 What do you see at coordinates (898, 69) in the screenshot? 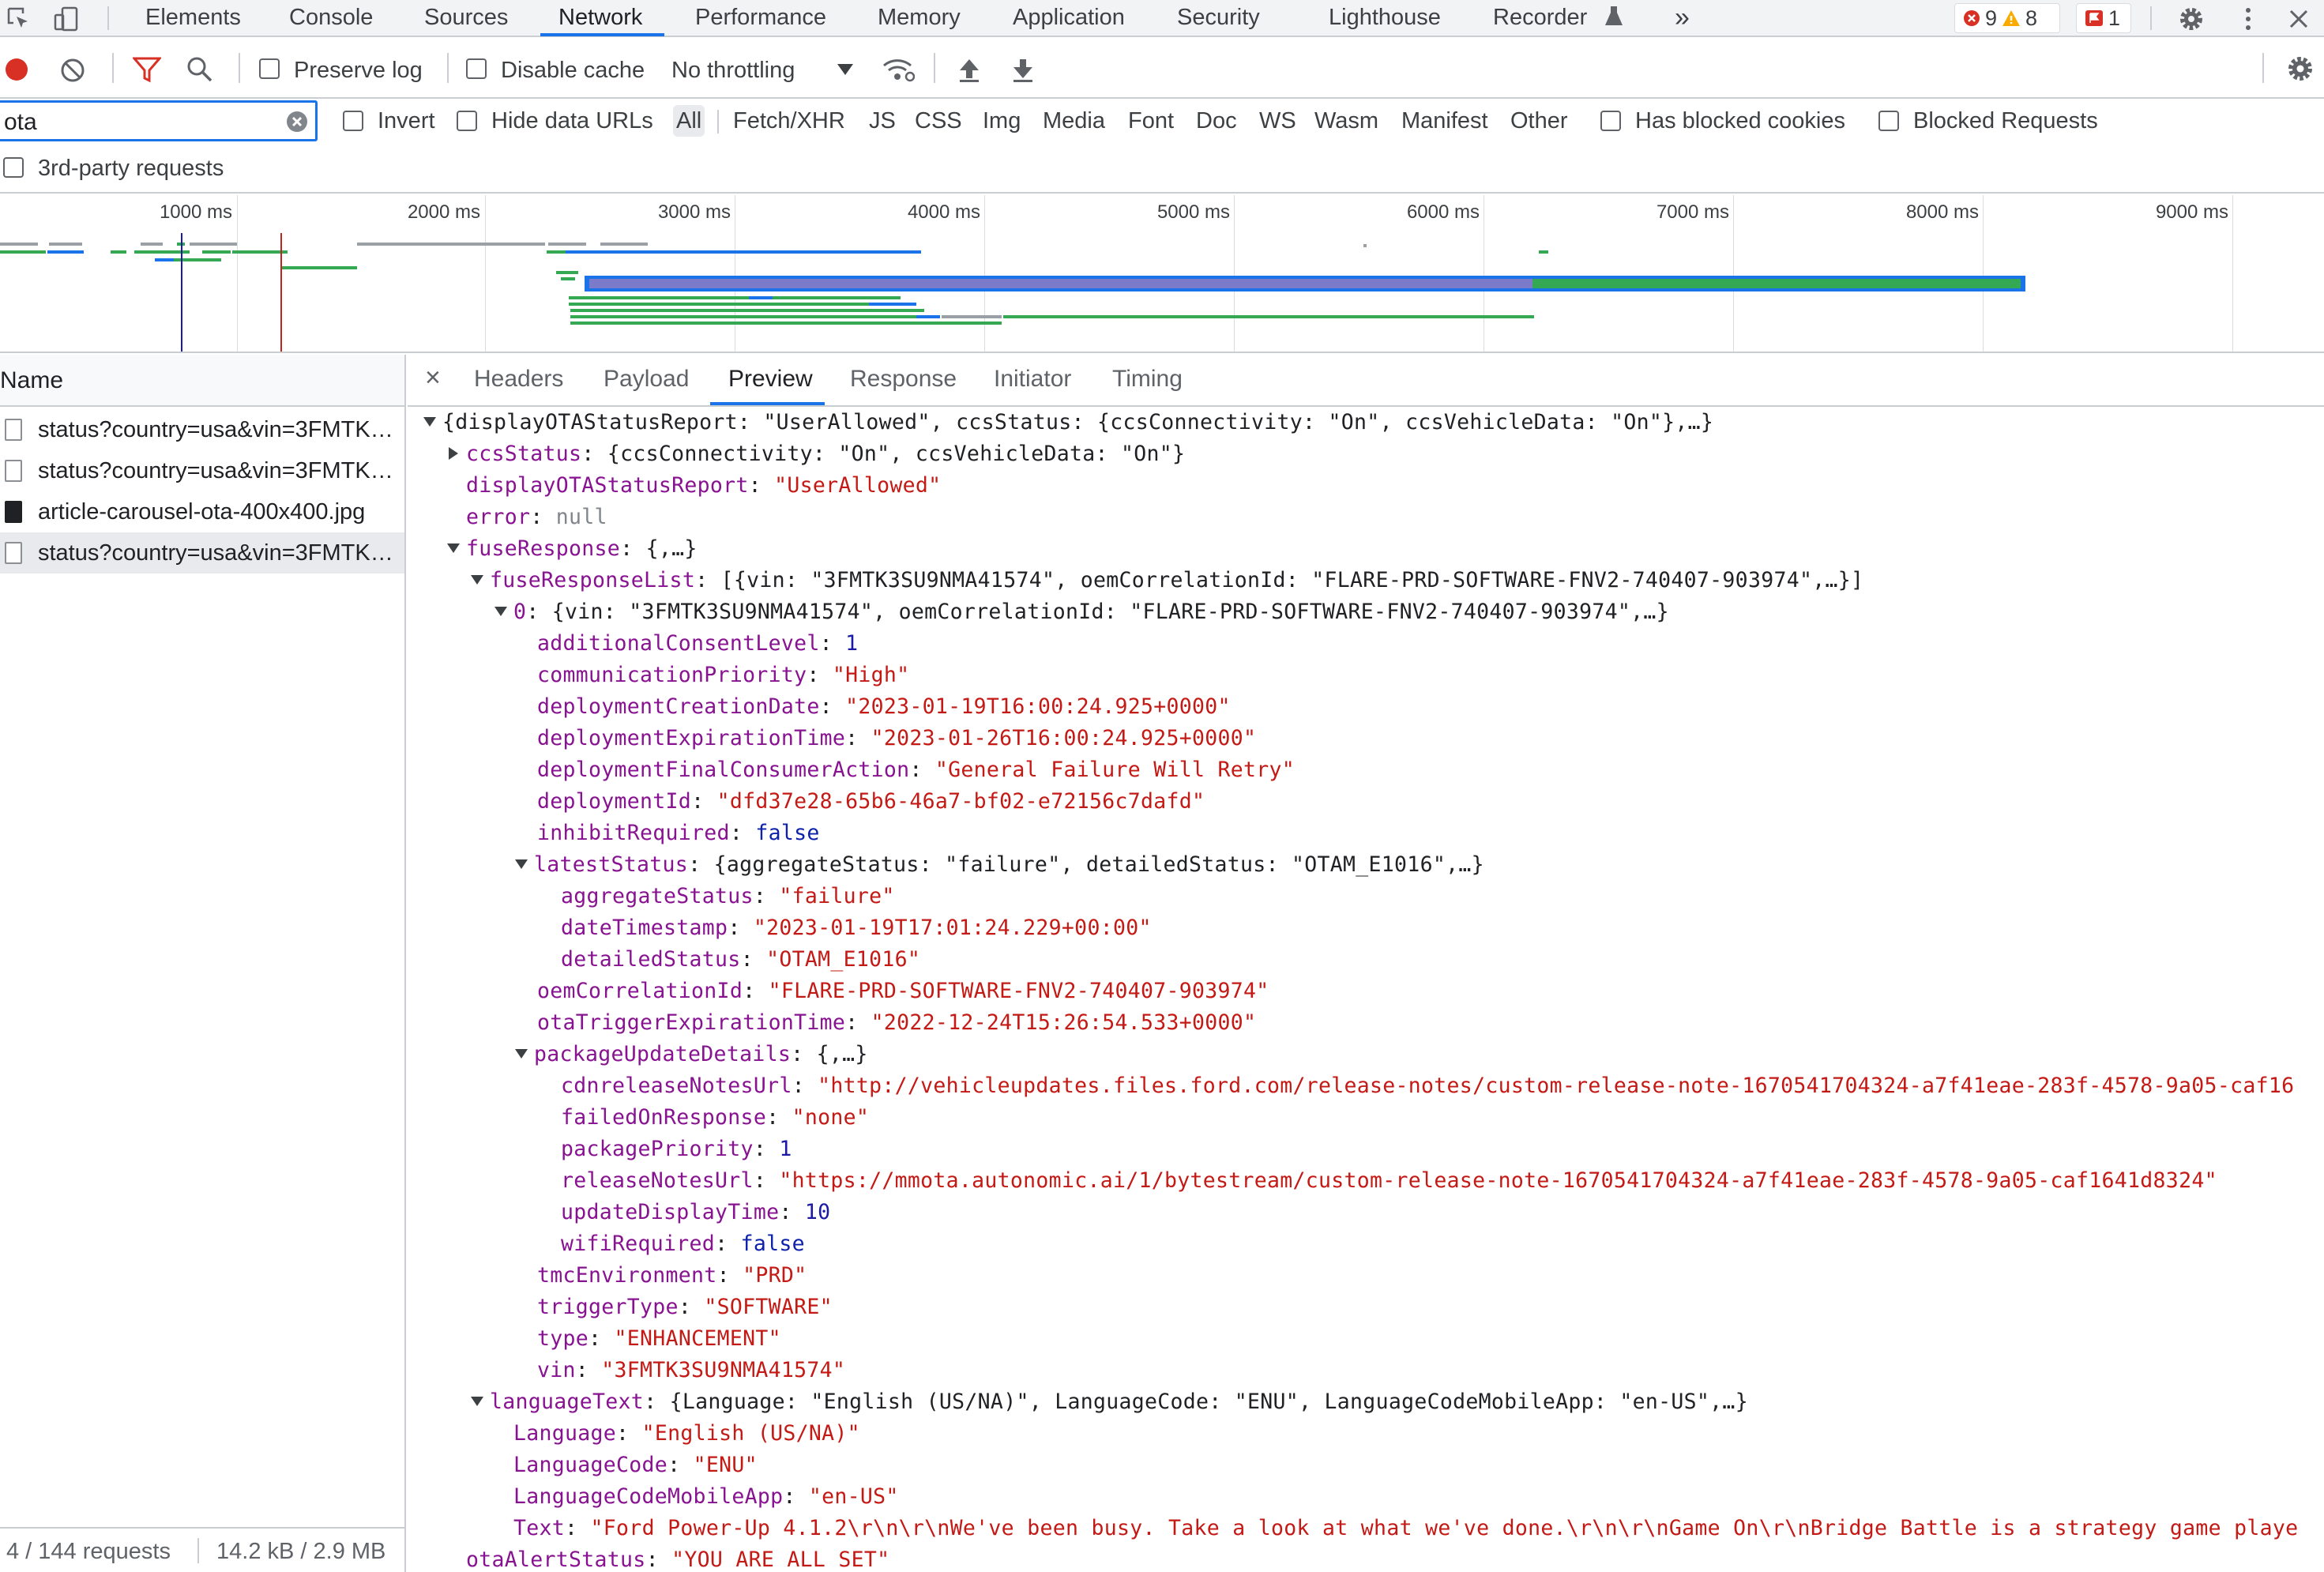
I see `network-conditions-wifi-icon` at bounding box center [898, 69].